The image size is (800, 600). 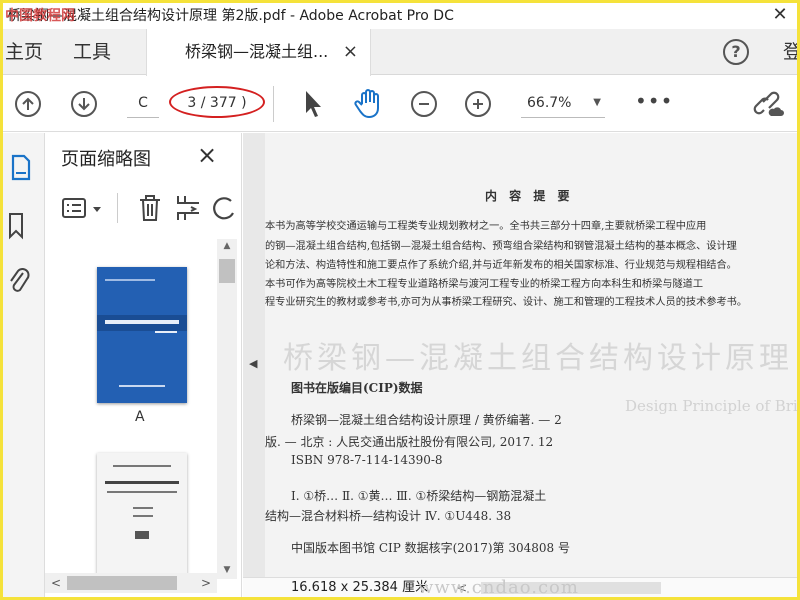 I want to click on cip-line: 桥梁钢—混凝土组合结构设计原理 / 黄侨编著. — 2, so click(x=426, y=420).